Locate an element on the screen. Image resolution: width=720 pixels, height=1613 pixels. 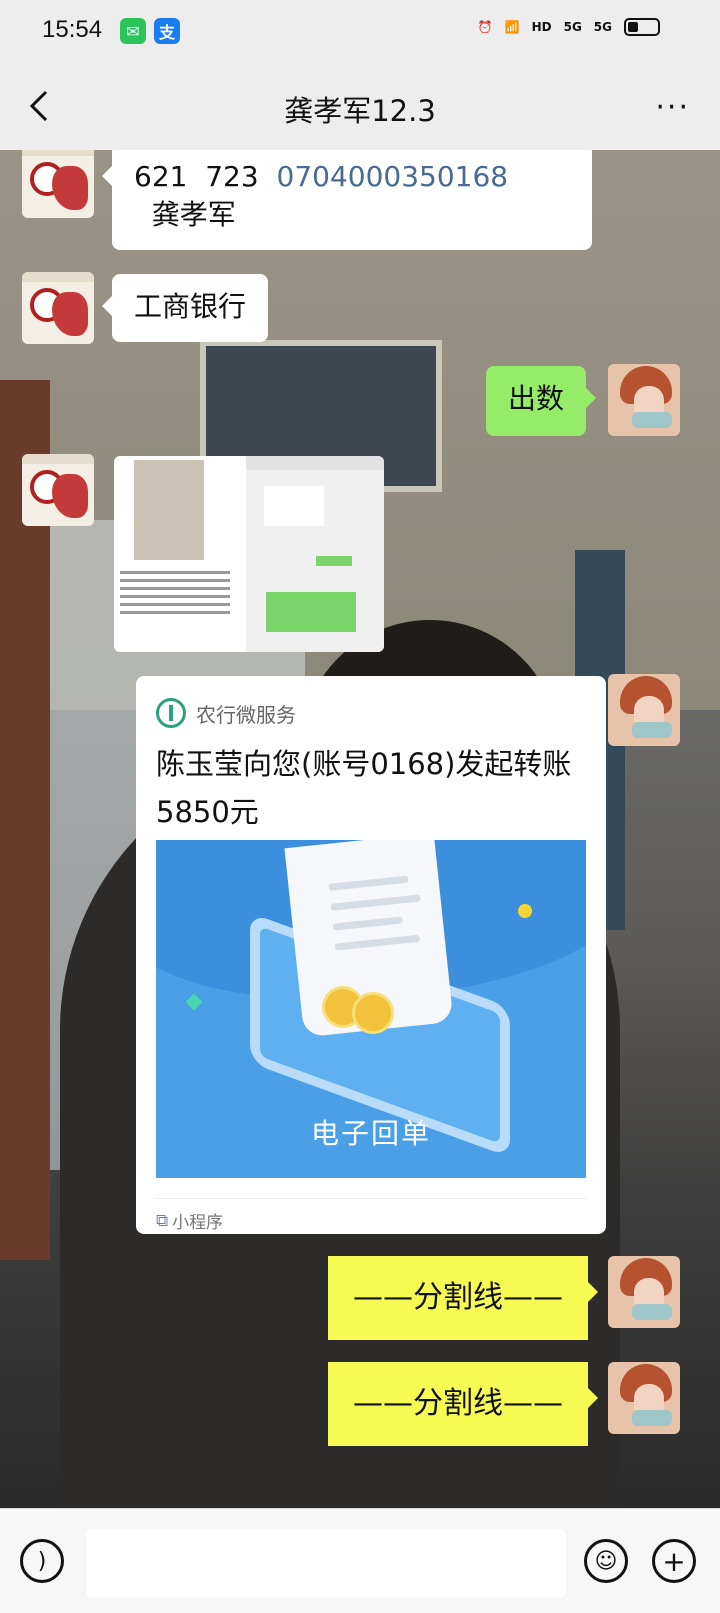
card-image-caption: 电子回单 is located at coordinates (370, 1133).